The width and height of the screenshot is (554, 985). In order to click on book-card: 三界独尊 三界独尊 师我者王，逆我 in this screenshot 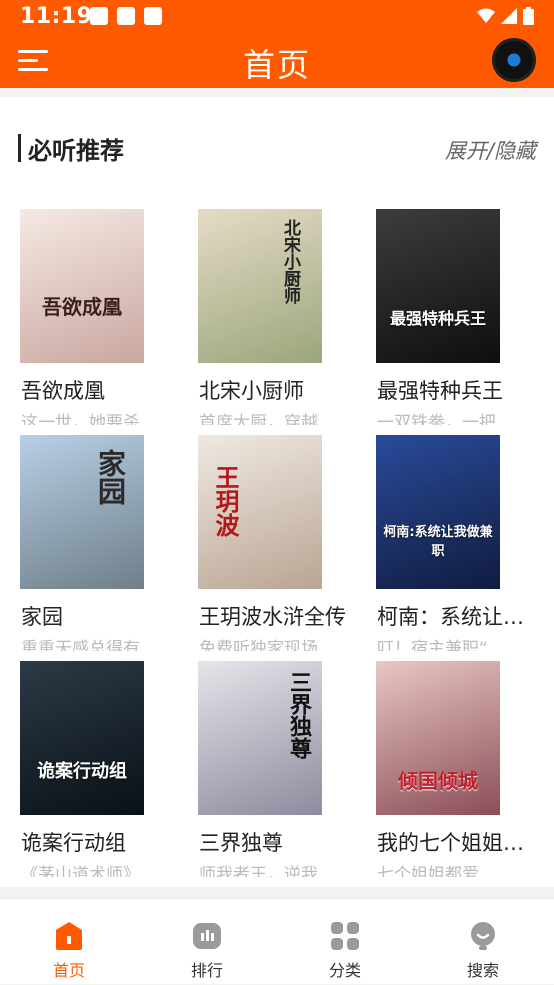, I will do `click(278, 771)`.